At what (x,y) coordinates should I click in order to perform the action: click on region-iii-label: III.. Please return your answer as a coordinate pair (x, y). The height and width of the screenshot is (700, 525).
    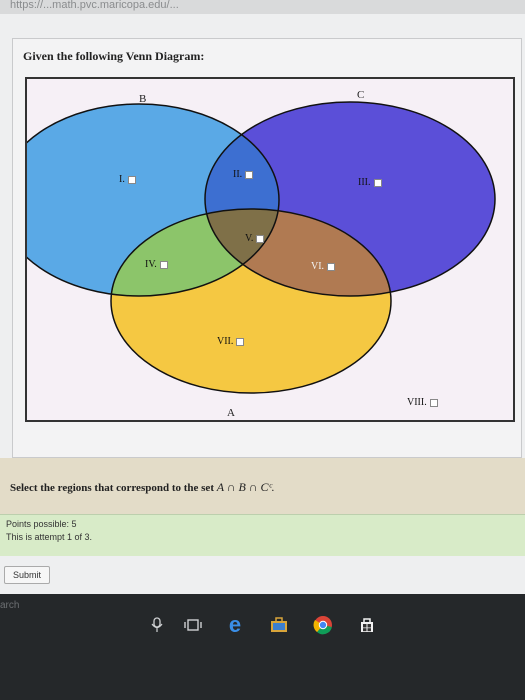
    Looking at the image, I should click on (364, 182).